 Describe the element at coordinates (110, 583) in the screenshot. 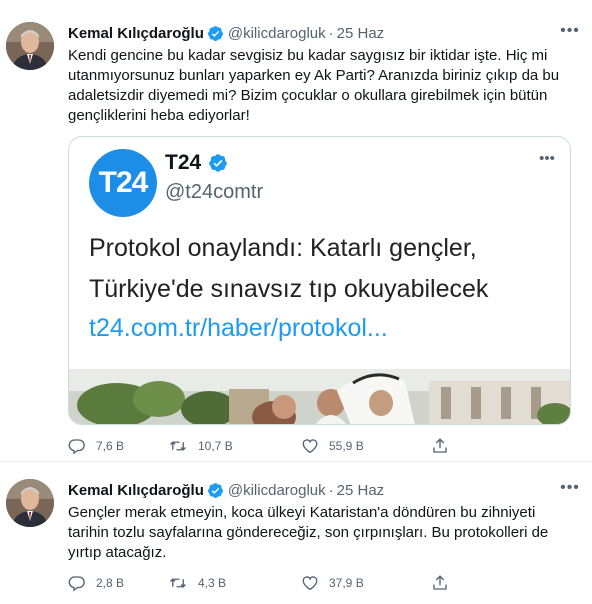

I see `reply-count: 2,8 B` at that location.